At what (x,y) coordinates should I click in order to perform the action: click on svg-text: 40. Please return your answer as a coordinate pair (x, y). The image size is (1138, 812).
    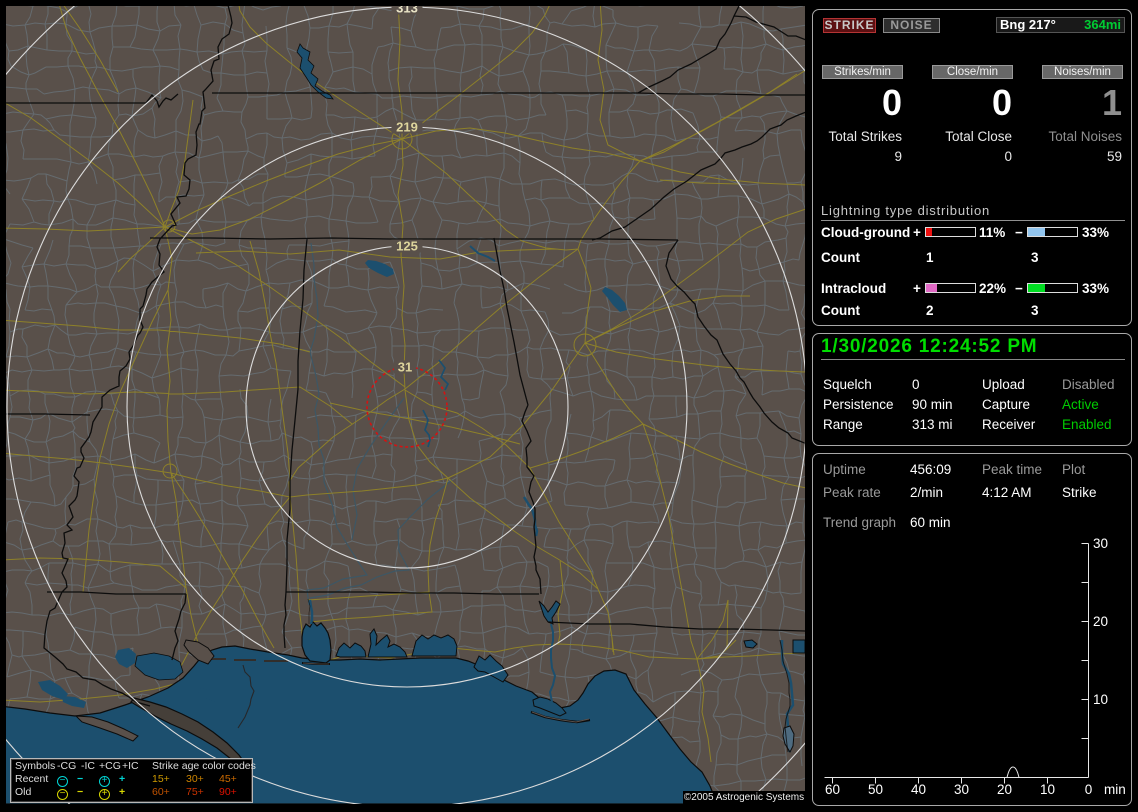
    Looking at the image, I should click on (918, 789).